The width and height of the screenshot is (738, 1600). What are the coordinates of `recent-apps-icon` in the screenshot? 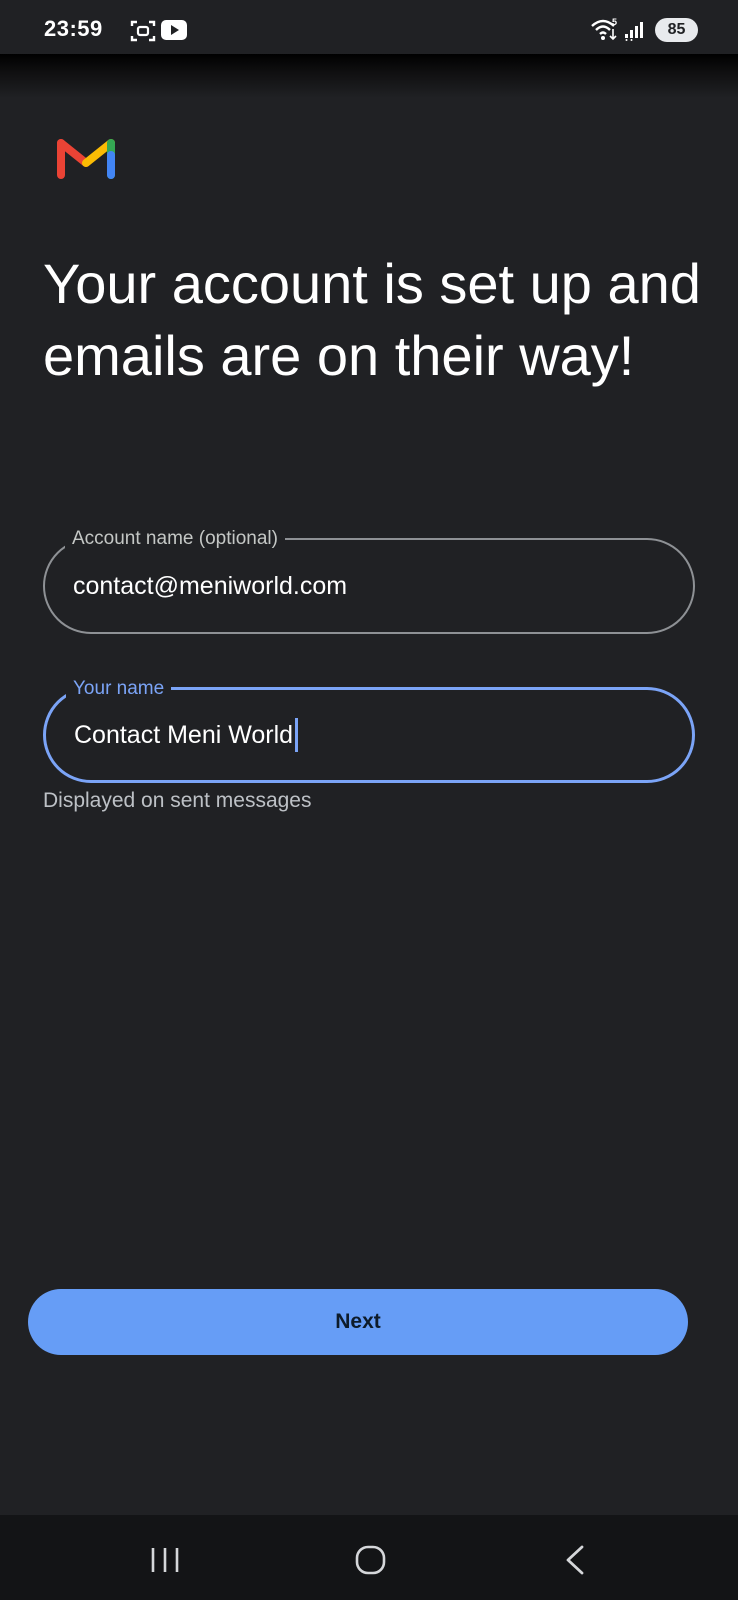 It's located at (165, 1562).